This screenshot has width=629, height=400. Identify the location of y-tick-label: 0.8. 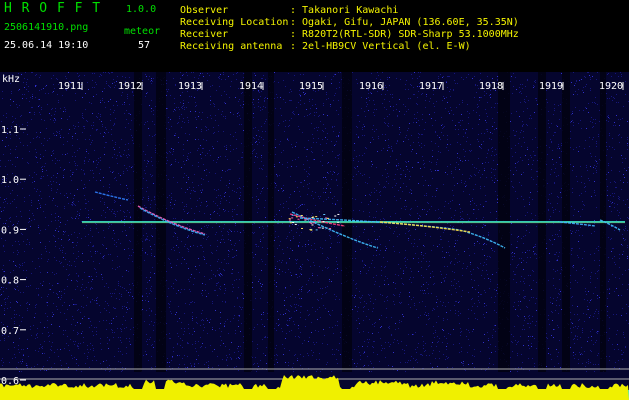
(10, 281).